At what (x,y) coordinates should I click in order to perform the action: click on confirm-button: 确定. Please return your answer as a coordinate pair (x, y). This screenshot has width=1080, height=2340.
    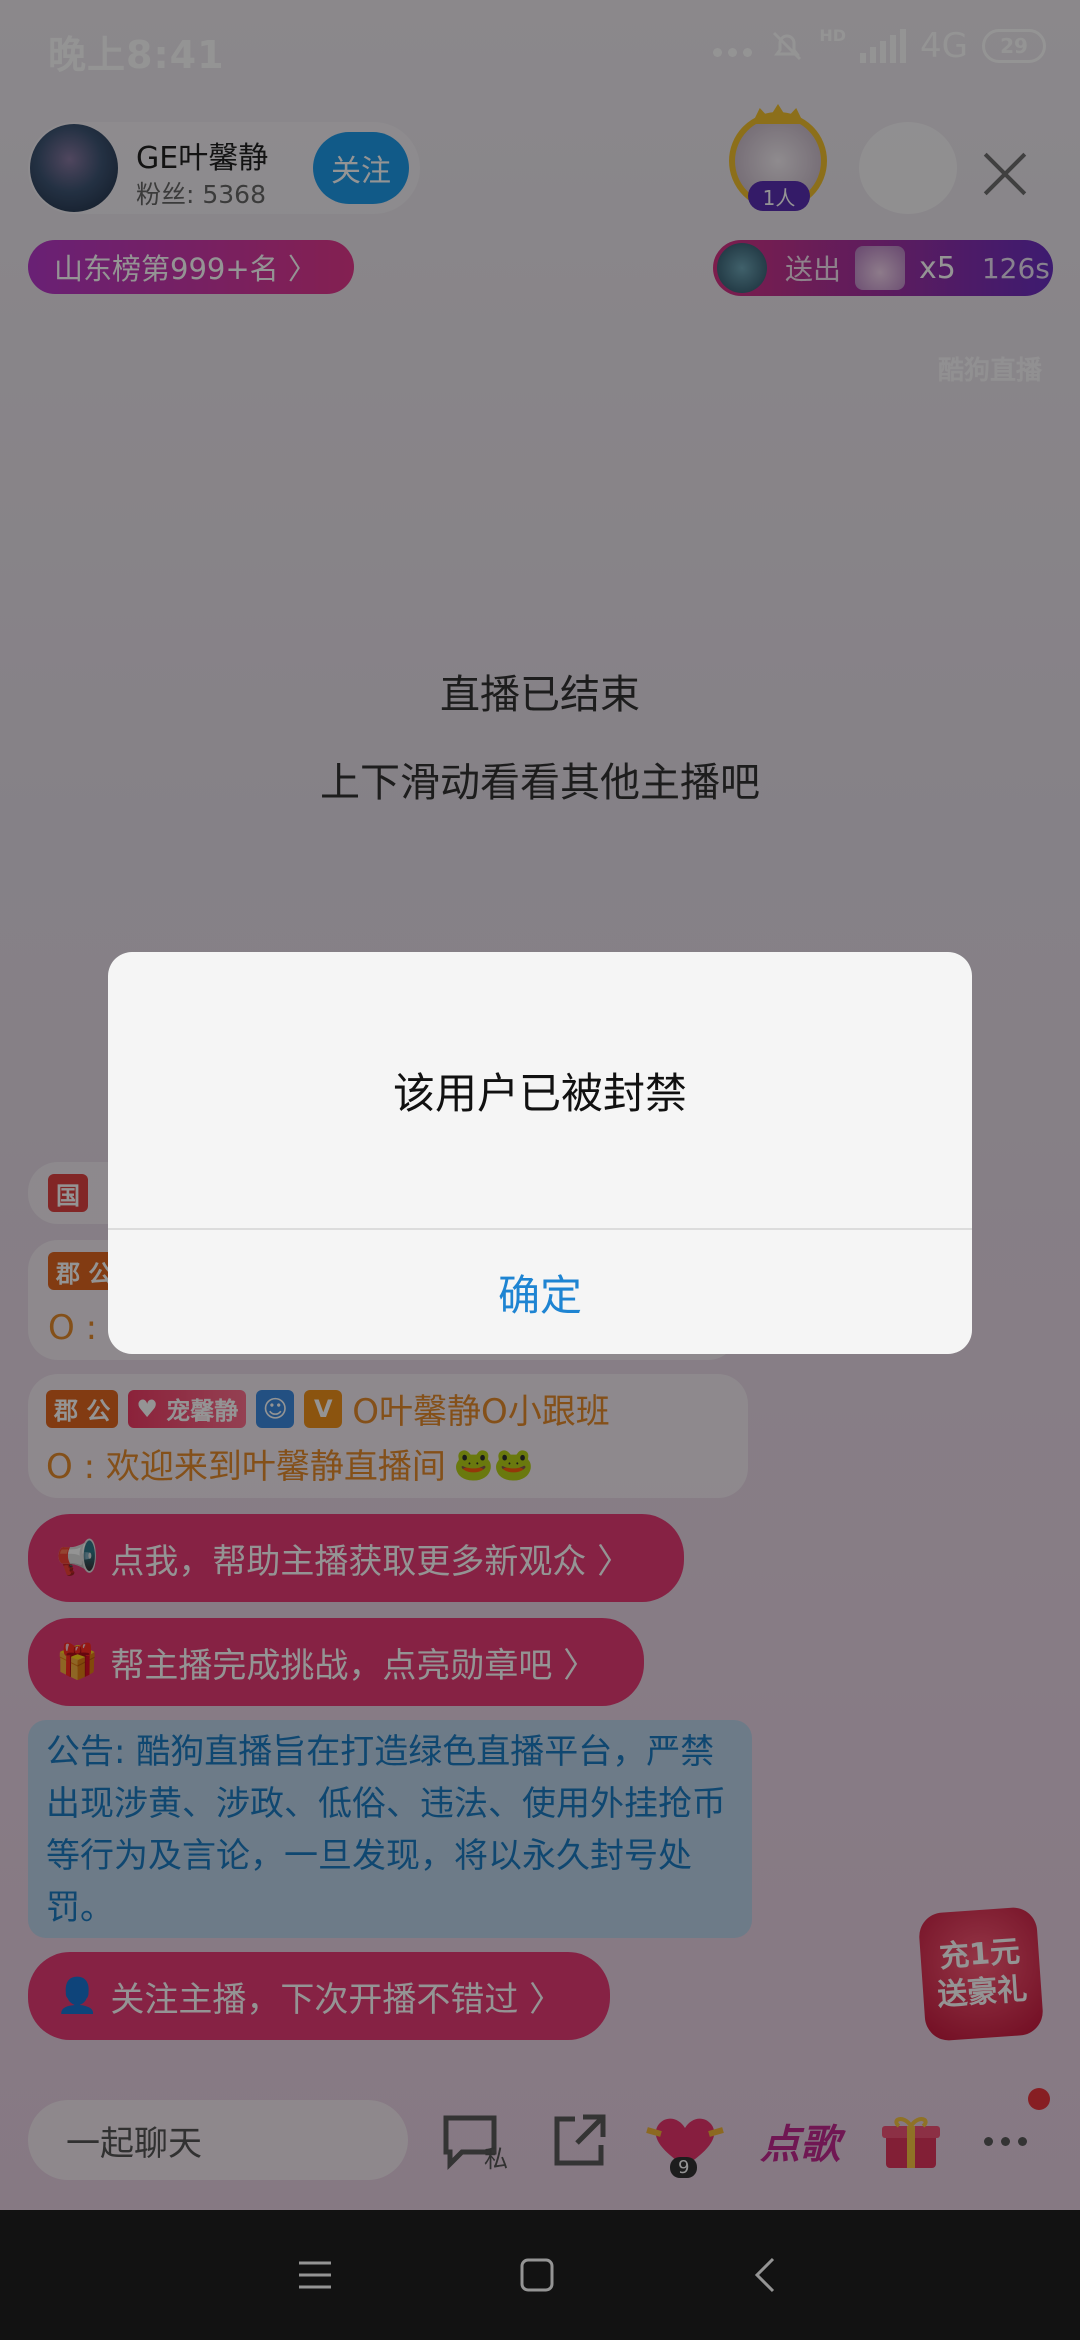
    Looking at the image, I should click on (540, 1292).